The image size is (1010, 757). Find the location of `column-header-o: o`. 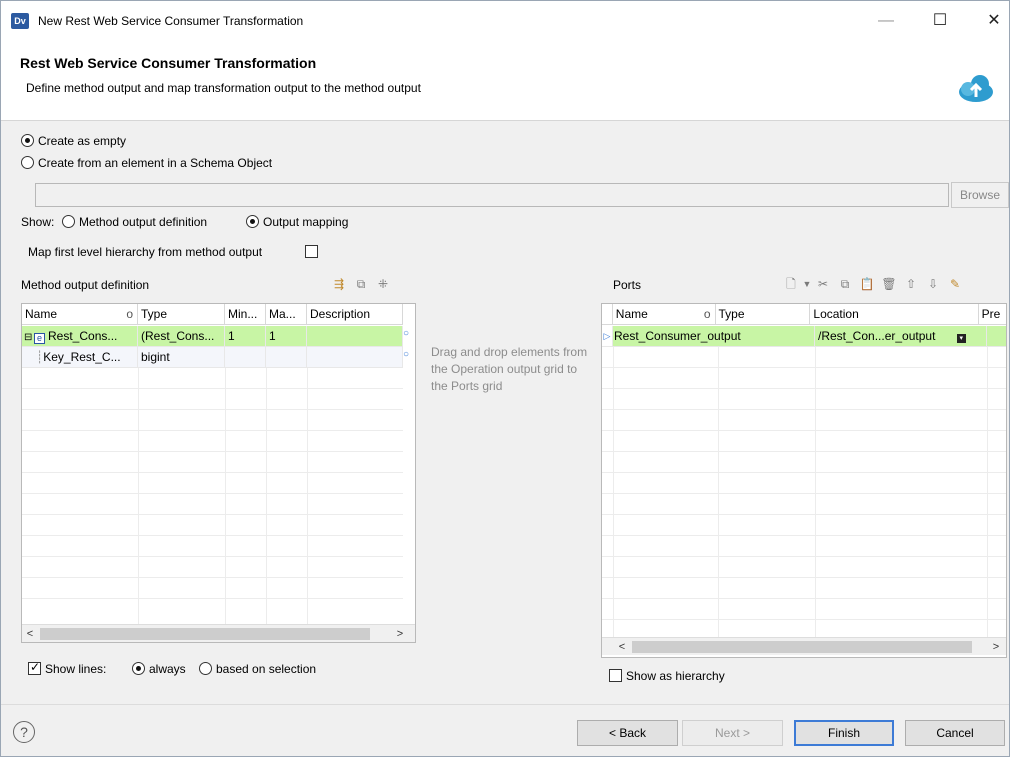

column-header-o: o is located at coordinates (129, 314).